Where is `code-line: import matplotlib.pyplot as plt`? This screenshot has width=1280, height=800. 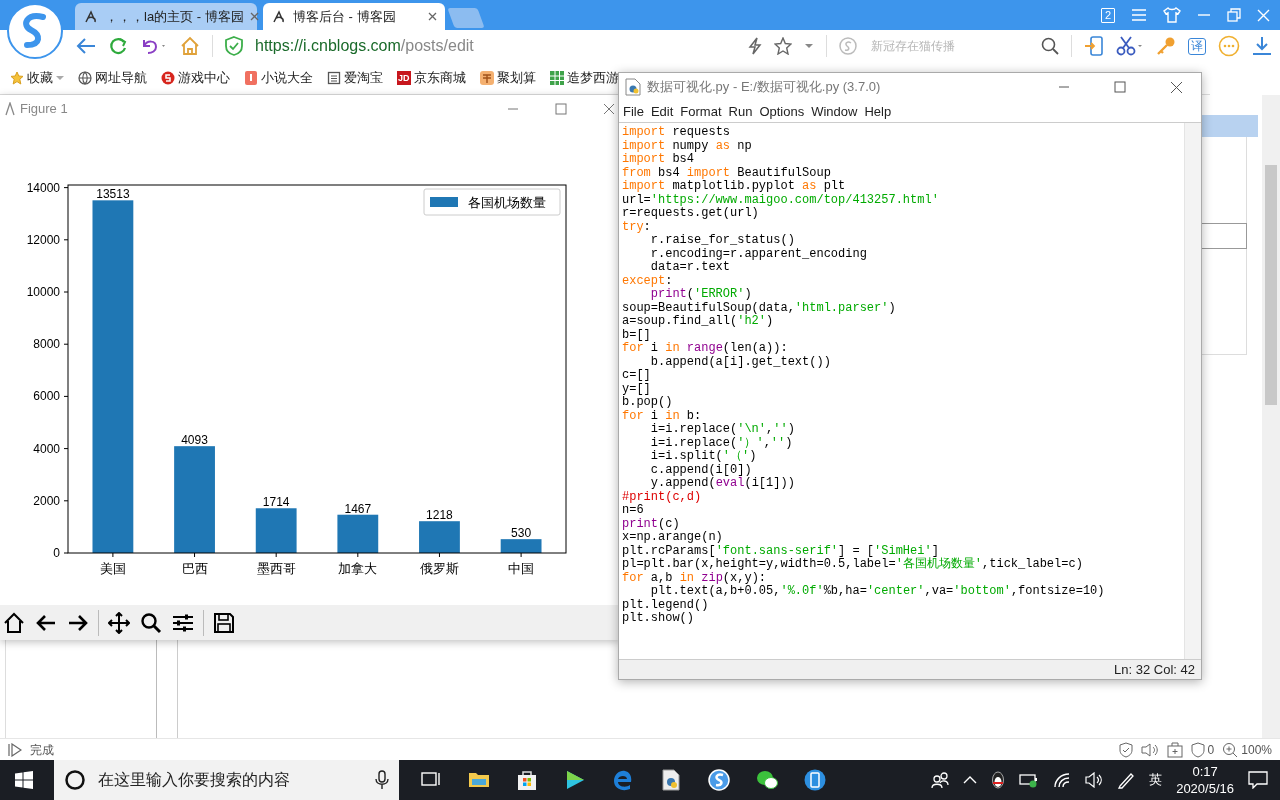
code-line: import matplotlib.pyplot as plt is located at coordinates (734, 187).